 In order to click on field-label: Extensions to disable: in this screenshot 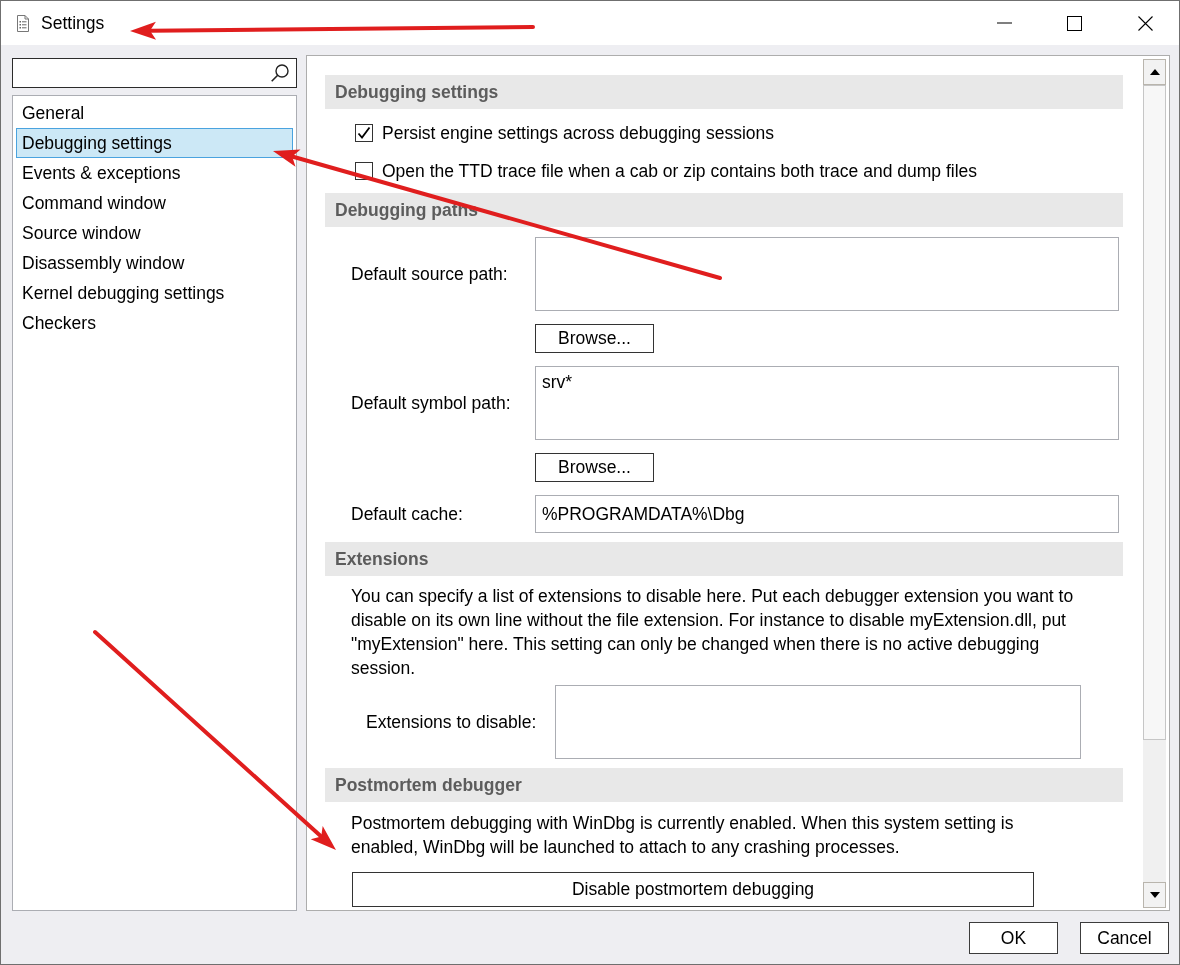, I will do `click(452, 722)`.